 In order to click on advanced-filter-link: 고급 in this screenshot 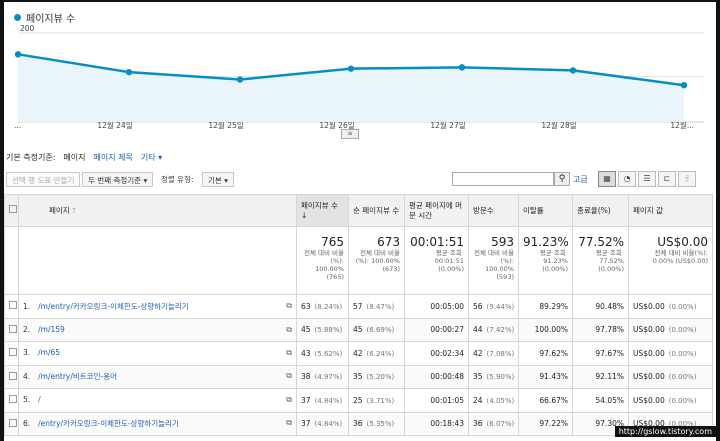, I will do `click(580, 179)`.